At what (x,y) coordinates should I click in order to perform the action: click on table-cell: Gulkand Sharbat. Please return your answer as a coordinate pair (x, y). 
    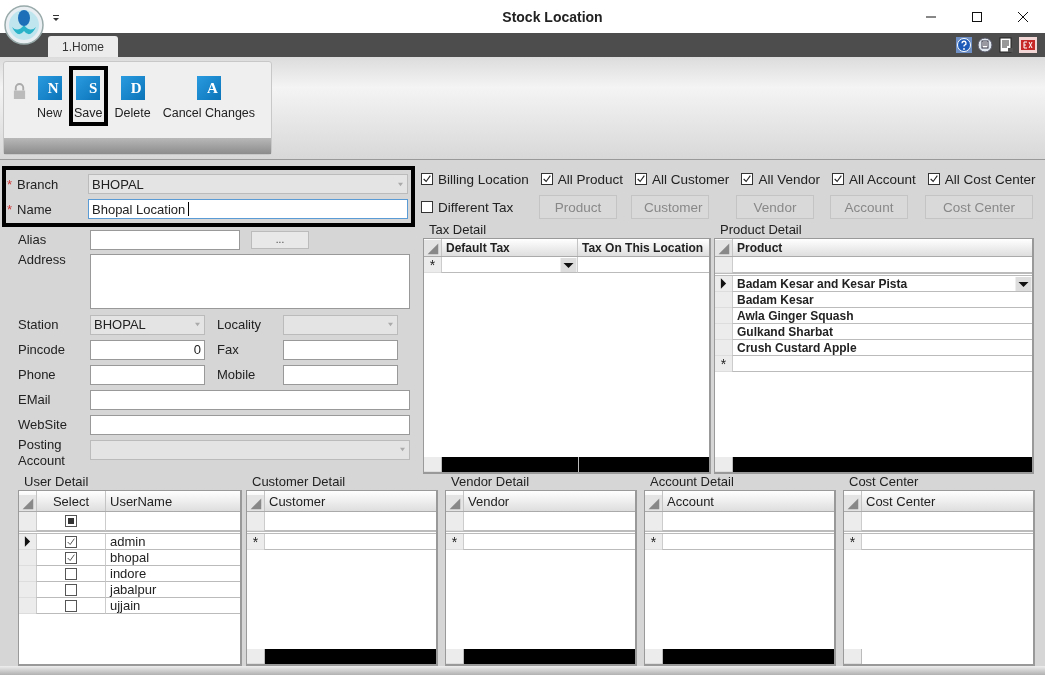
    Looking at the image, I should click on (882, 332).